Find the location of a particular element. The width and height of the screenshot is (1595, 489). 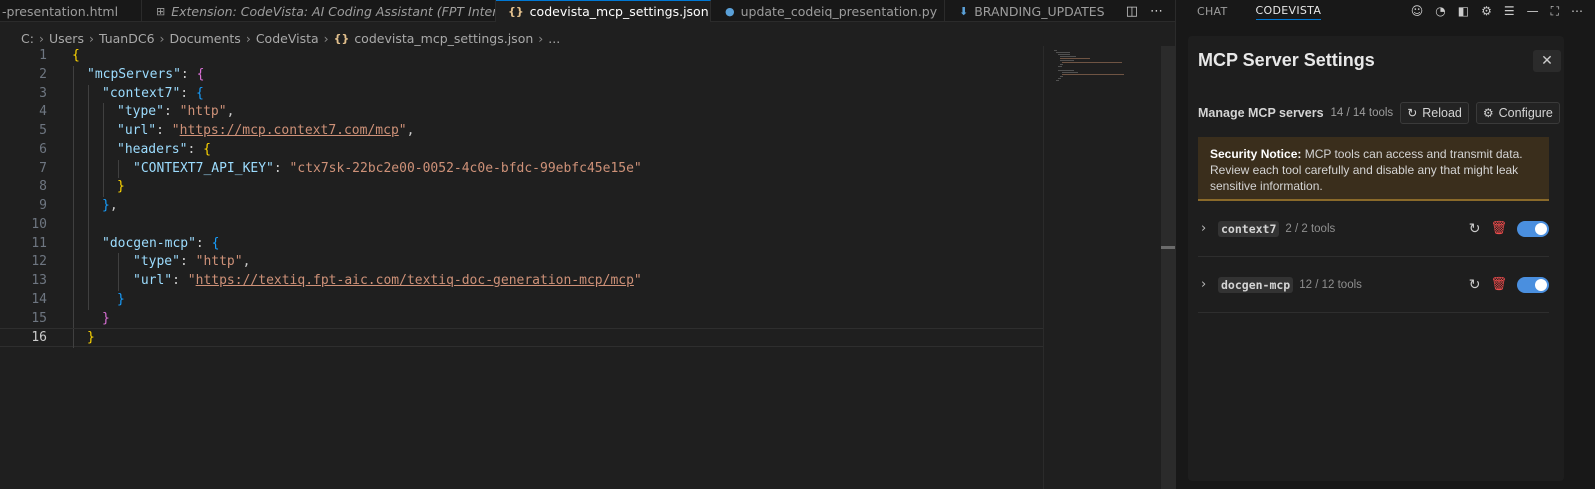

tab-label: -presentation.html is located at coordinates (60, 11).